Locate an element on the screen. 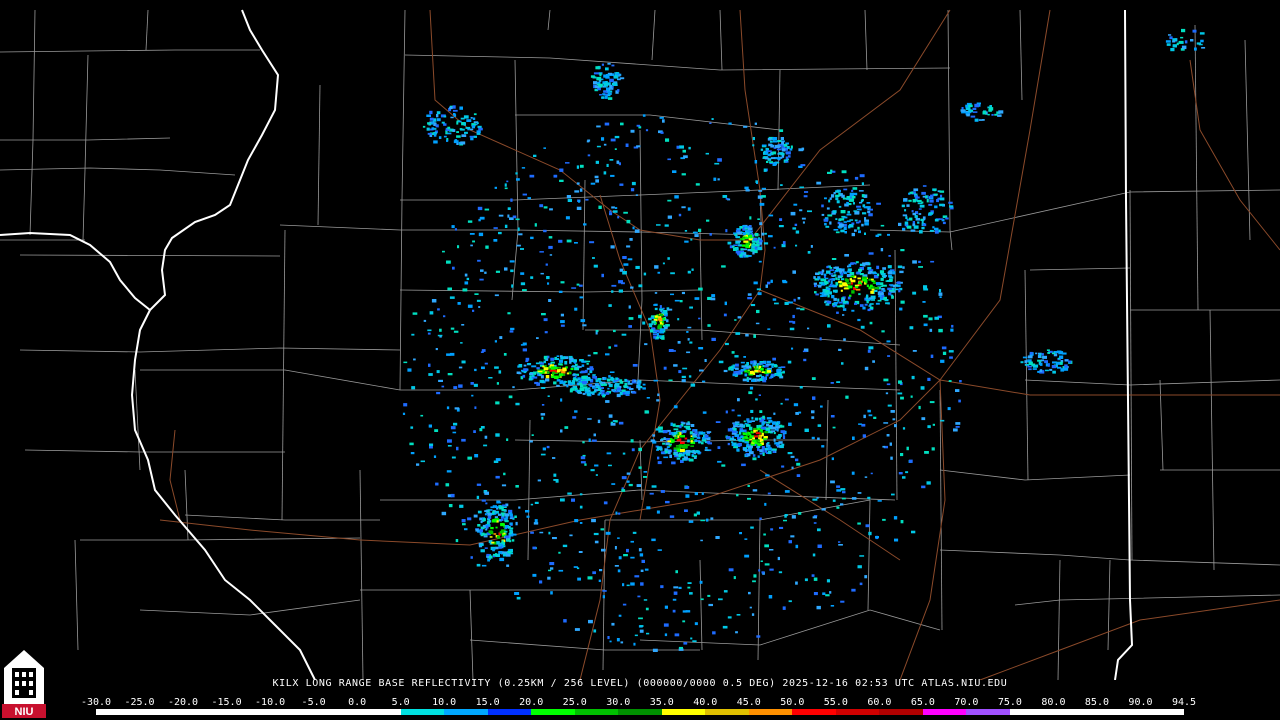  scale-color-segment is located at coordinates (1118, 712).